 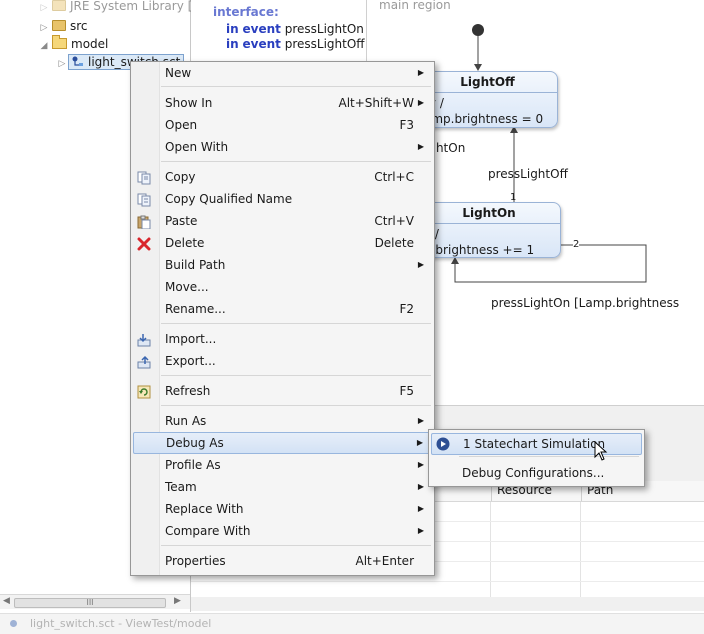 What do you see at coordinates (601, 451) in the screenshot?
I see `mouse-cursor-icon` at bounding box center [601, 451].